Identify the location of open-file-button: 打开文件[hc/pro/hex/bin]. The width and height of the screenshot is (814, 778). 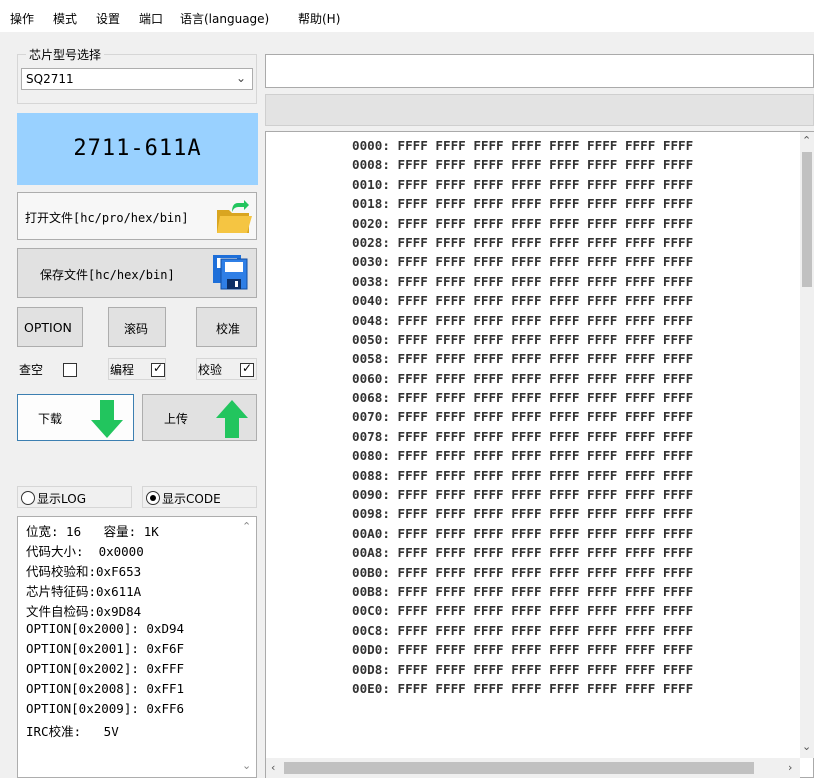
(137, 216).